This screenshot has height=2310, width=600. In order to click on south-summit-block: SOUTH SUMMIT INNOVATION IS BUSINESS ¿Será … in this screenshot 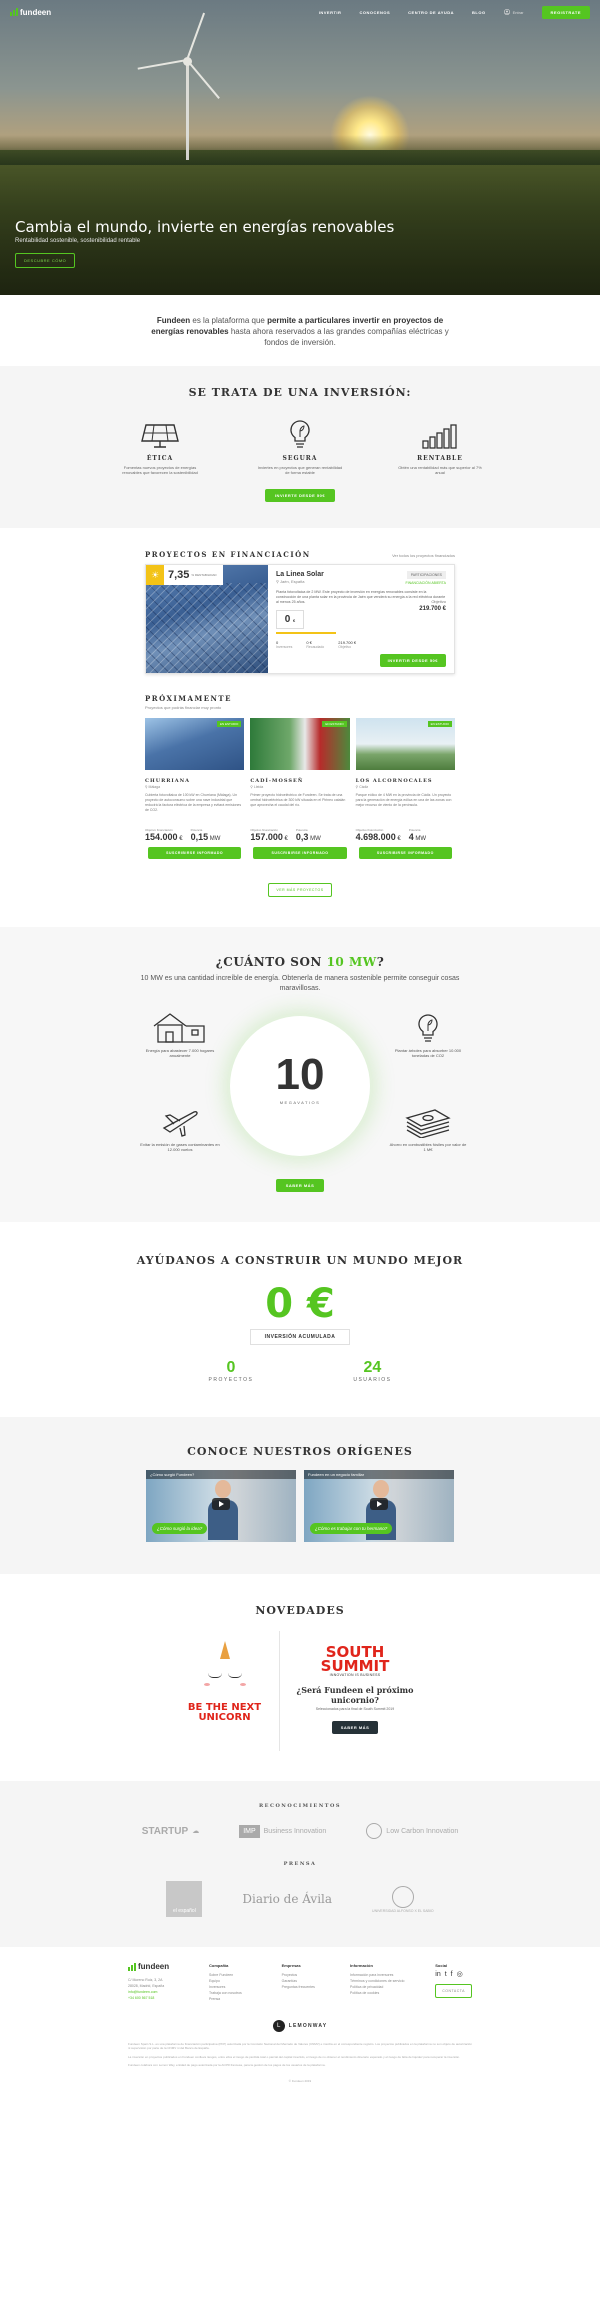, I will do `click(355, 1691)`.